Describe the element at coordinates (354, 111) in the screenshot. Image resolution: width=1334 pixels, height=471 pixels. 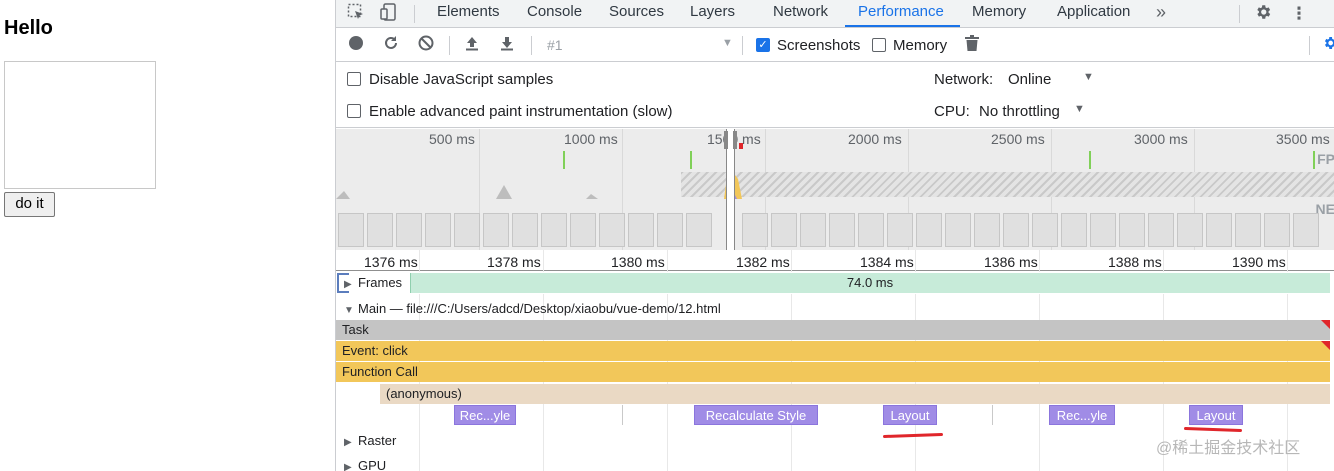
I see `advanced-paint-checkbox` at that location.